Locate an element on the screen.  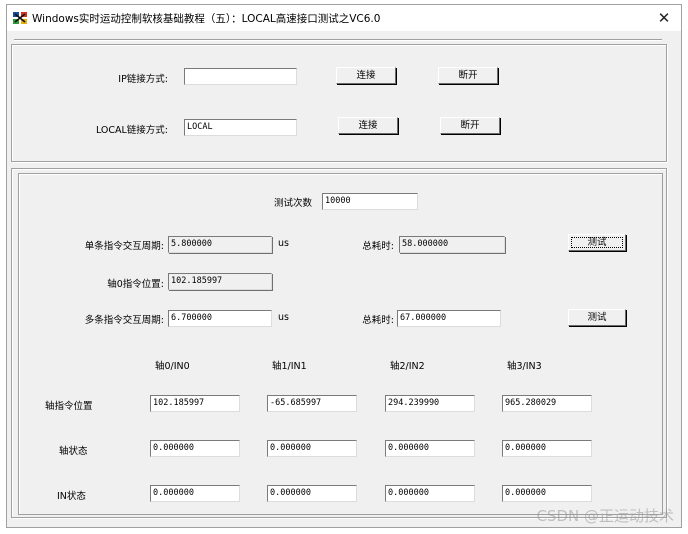
local-connect-label: LOCAL链接方式: is located at coordinates (131, 130).